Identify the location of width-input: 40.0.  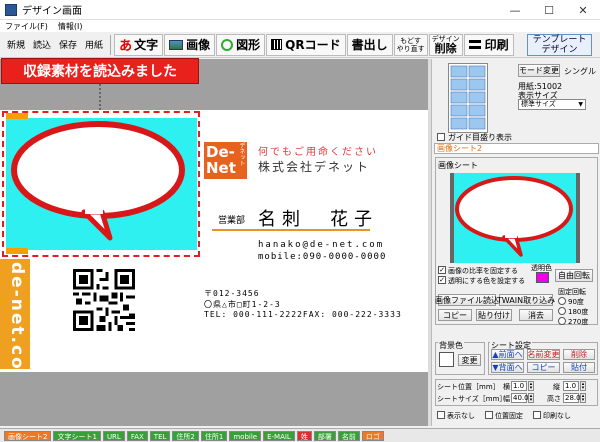
(520, 398).